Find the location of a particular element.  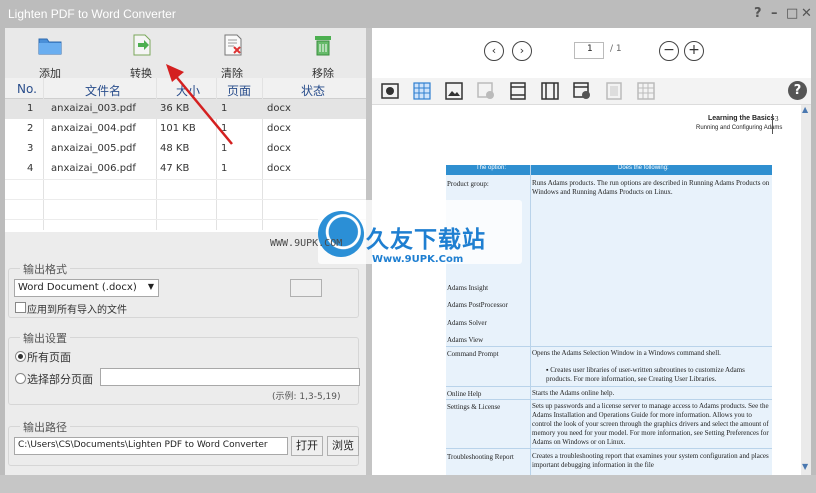

annotation-arrow-icon is located at coordinates (199, 104).